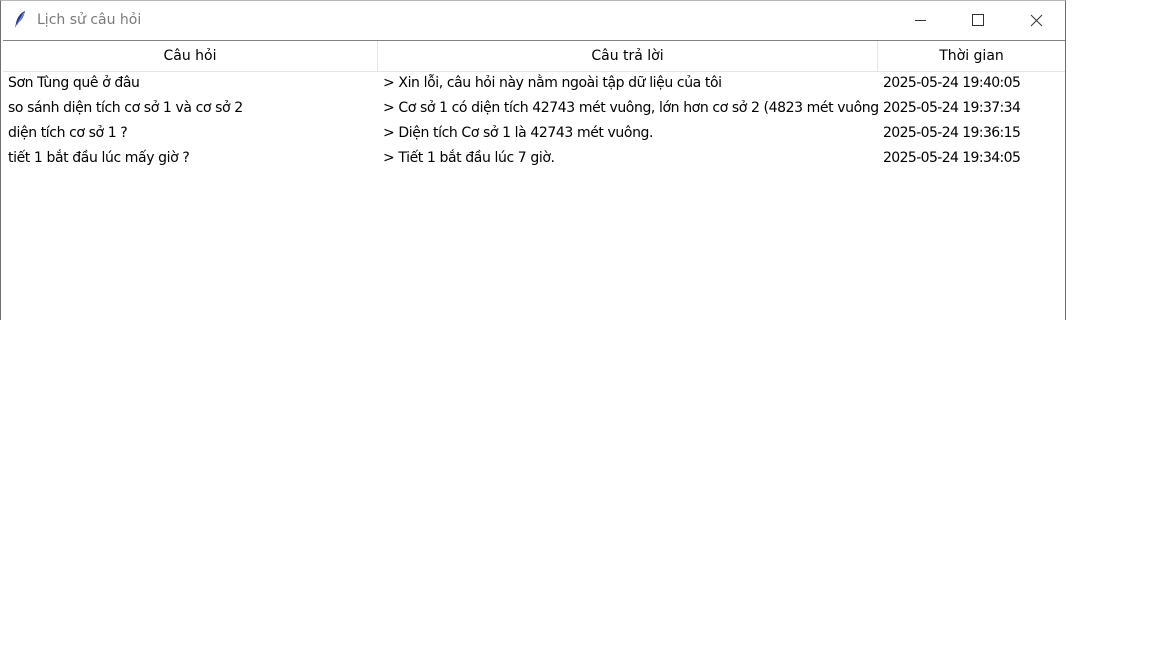  I want to click on time-cell: 2025-05-24 19:36:15, so click(952, 133).